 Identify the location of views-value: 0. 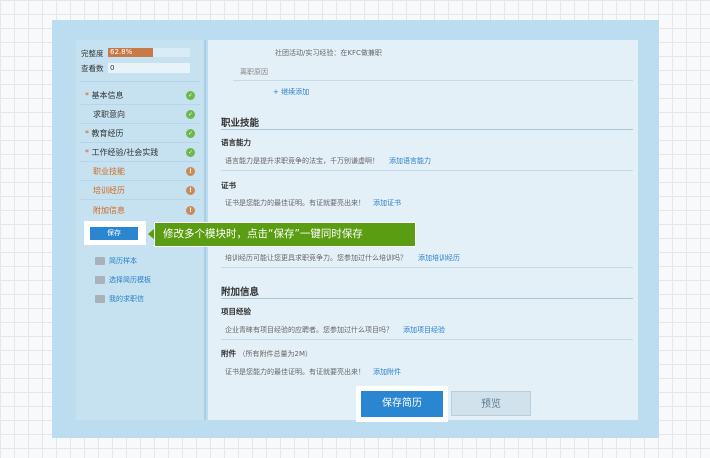
(112, 68).